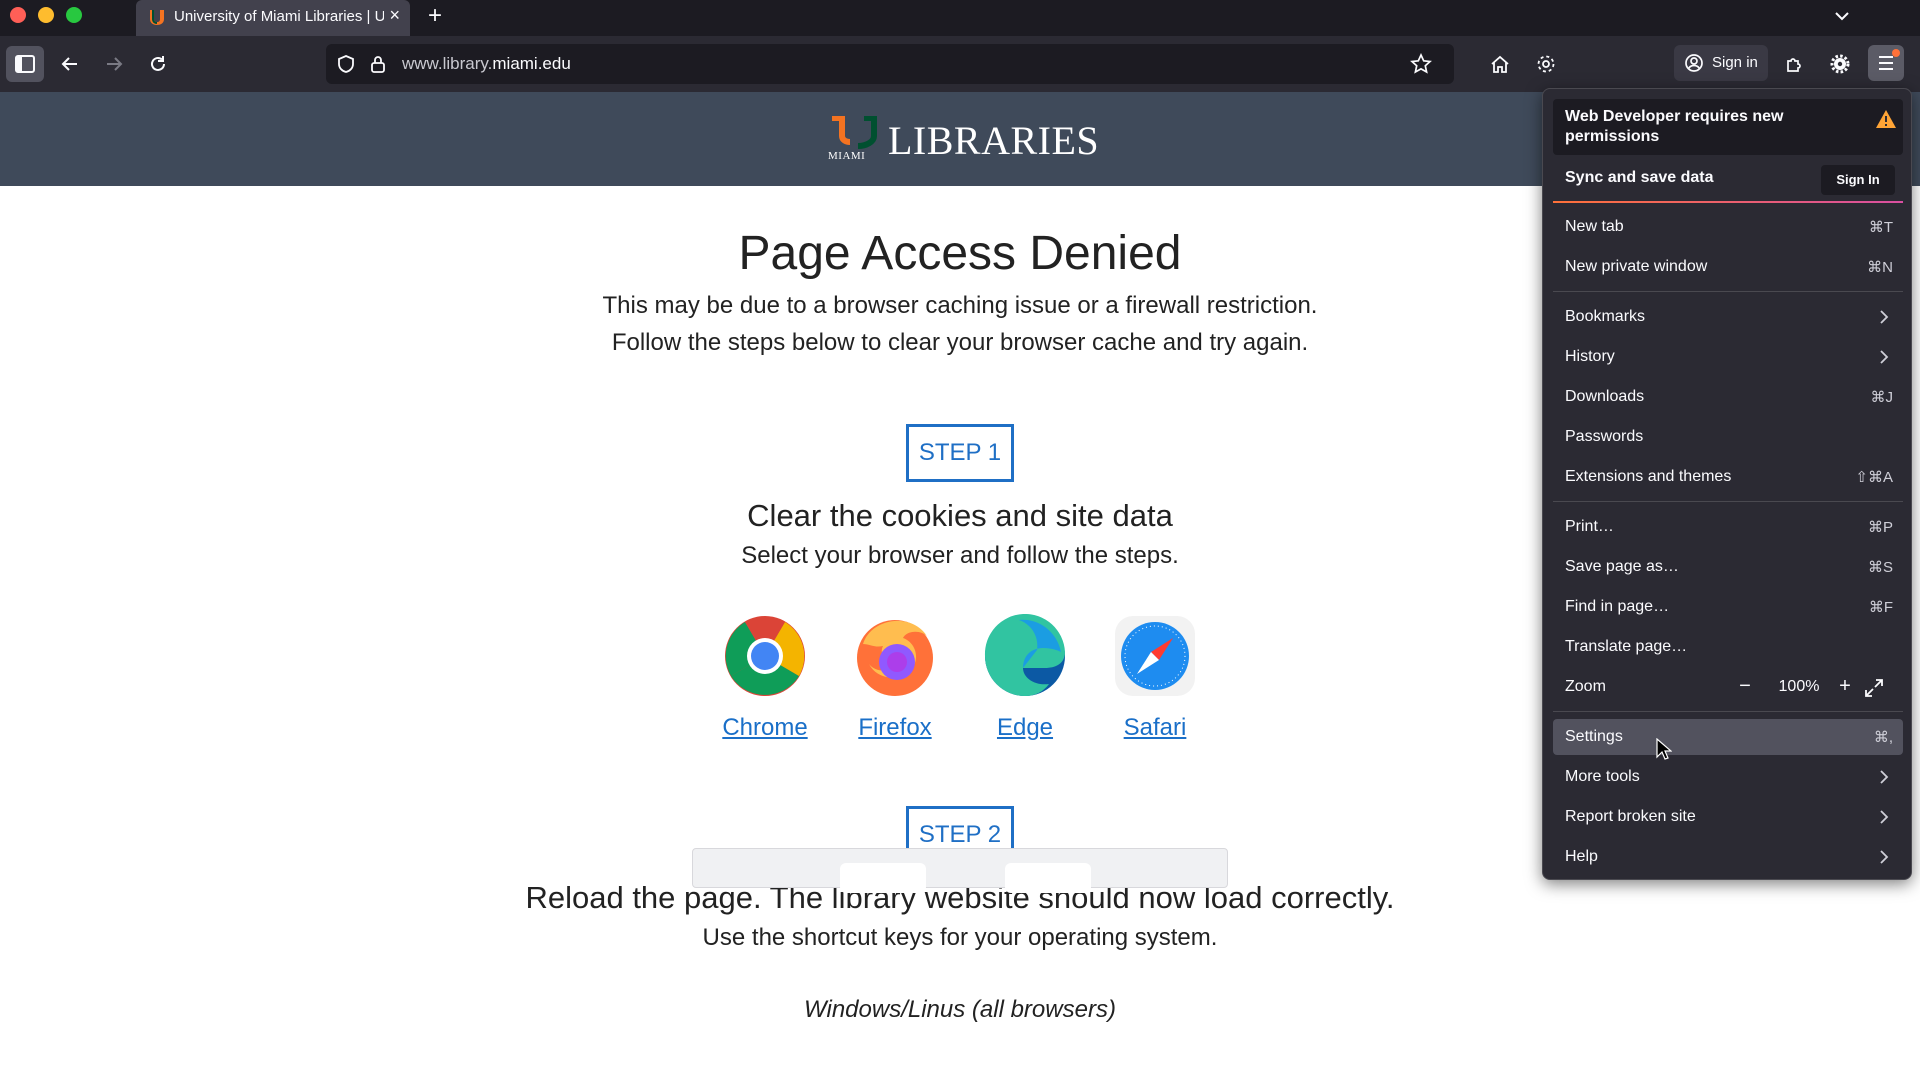 The width and height of the screenshot is (1920, 1080). I want to click on tab-title: University of Miami Libraries | U, so click(279, 16).